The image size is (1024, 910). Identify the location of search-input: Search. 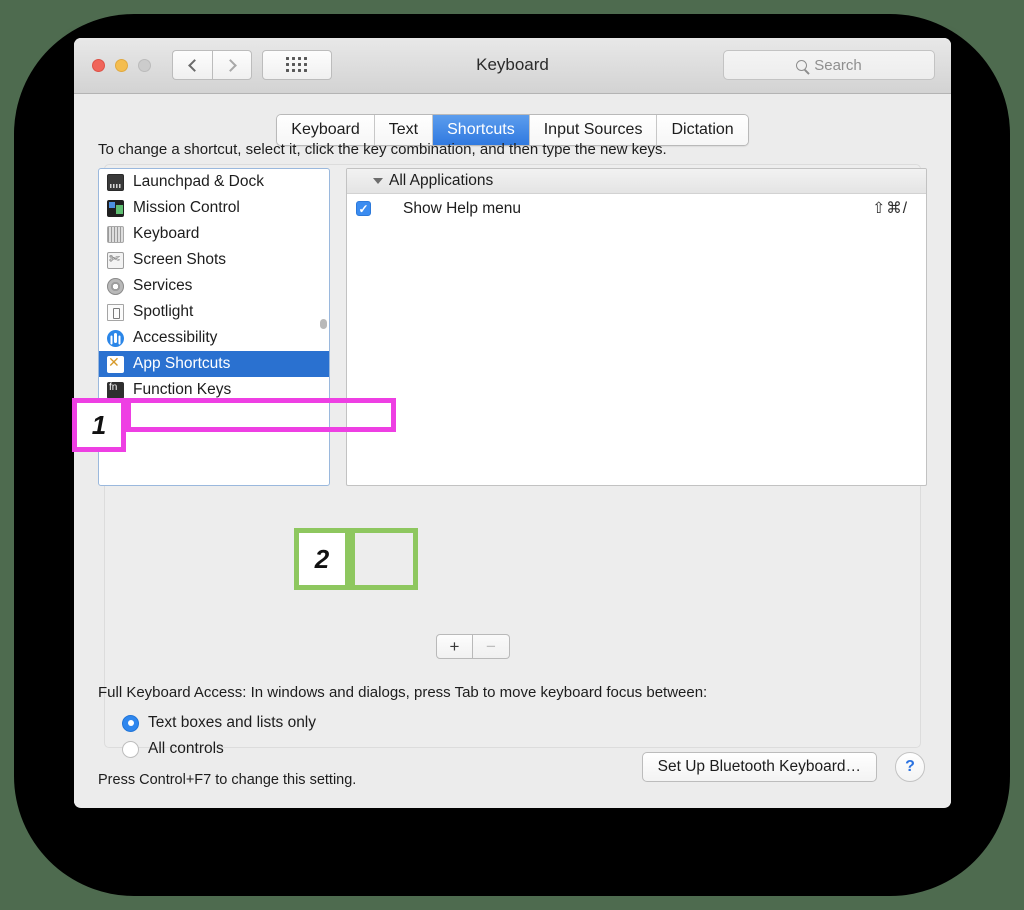
(829, 65).